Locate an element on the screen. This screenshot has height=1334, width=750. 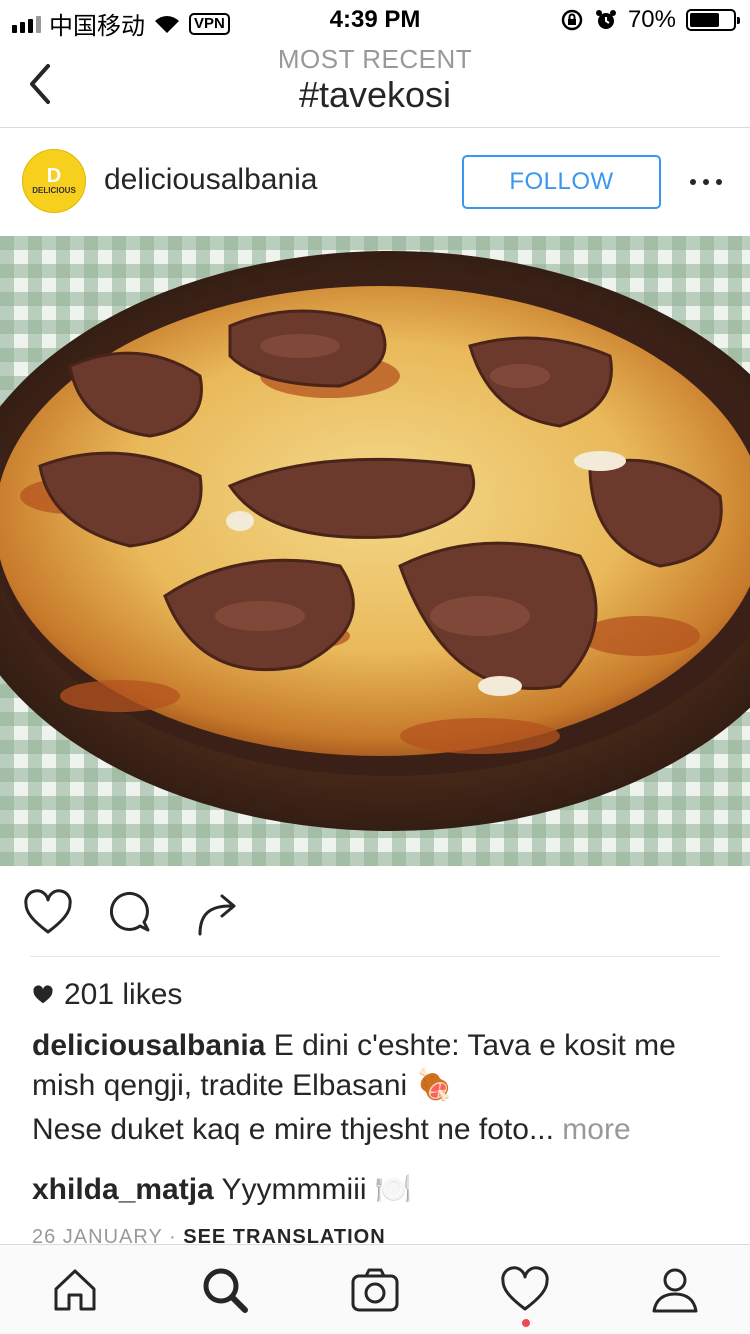
more-link: more is located at coordinates (596, 1129).